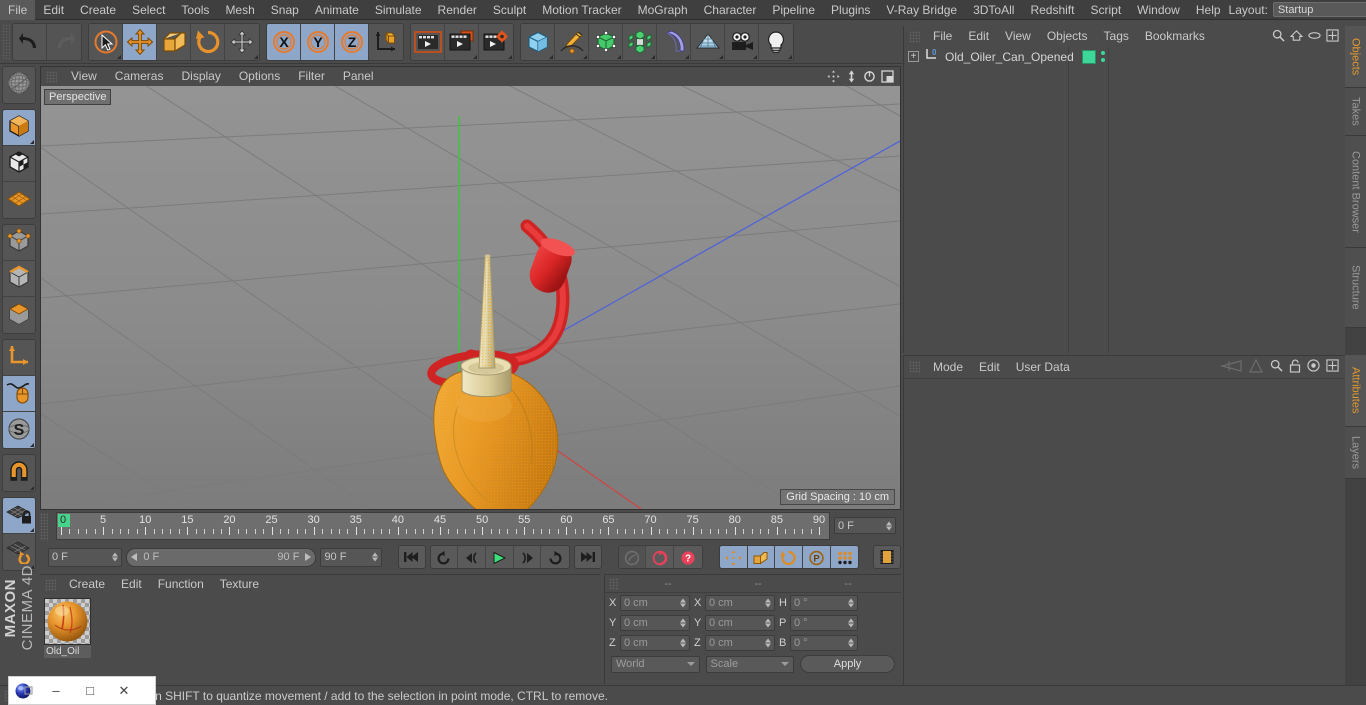 The width and height of the screenshot is (1366, 705). I want to click on spline-mouse-button, so click(19, 394).